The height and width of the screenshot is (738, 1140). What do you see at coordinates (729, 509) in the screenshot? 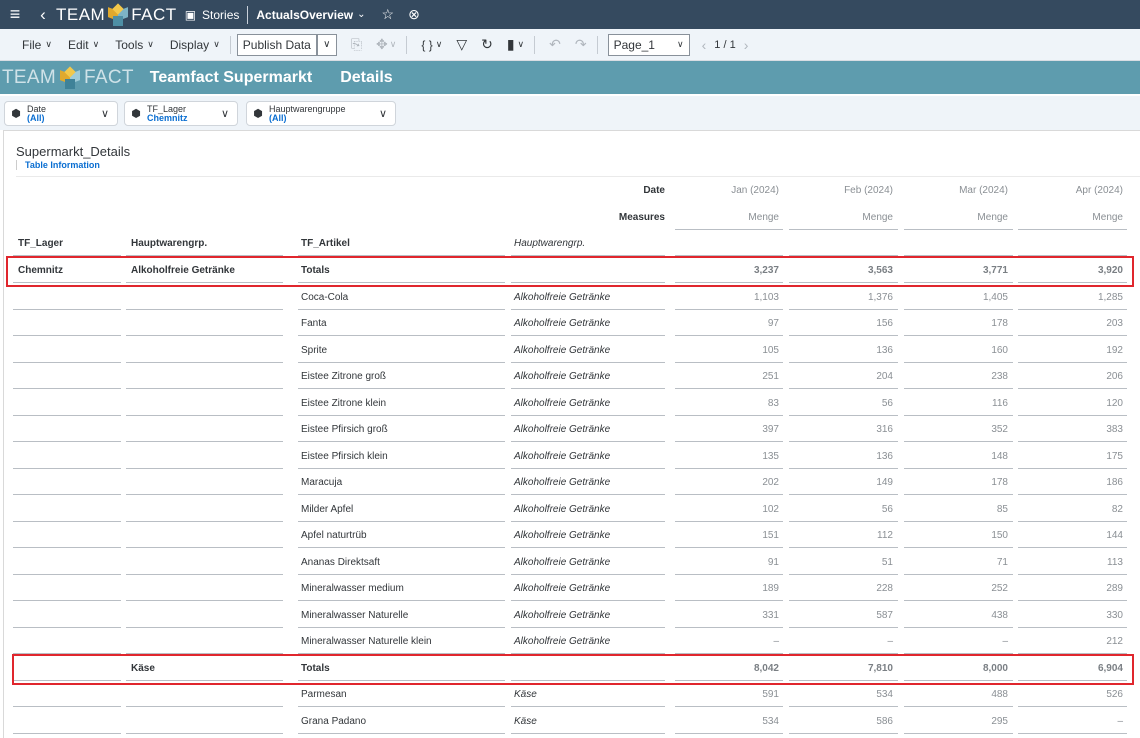
I see `row-value: 102` at bounding box center [729, 509].